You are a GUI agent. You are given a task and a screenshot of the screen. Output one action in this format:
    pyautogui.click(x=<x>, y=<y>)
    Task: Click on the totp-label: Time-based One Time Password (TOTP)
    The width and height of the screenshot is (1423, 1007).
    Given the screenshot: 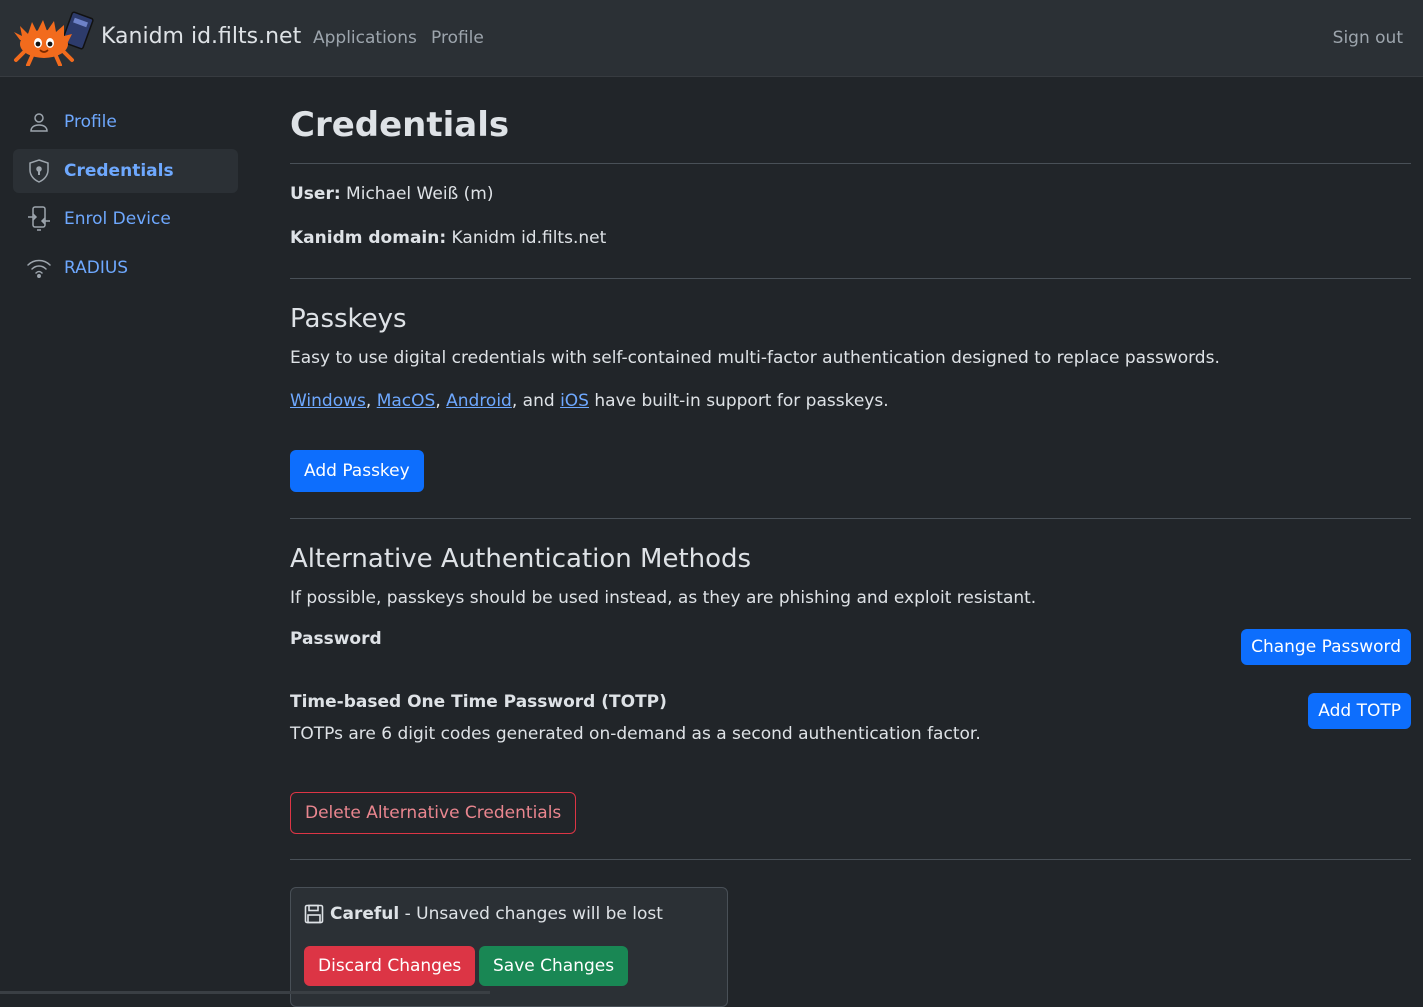 What is the action you would take?
    pyautogui.click(x=478, y=702)
    